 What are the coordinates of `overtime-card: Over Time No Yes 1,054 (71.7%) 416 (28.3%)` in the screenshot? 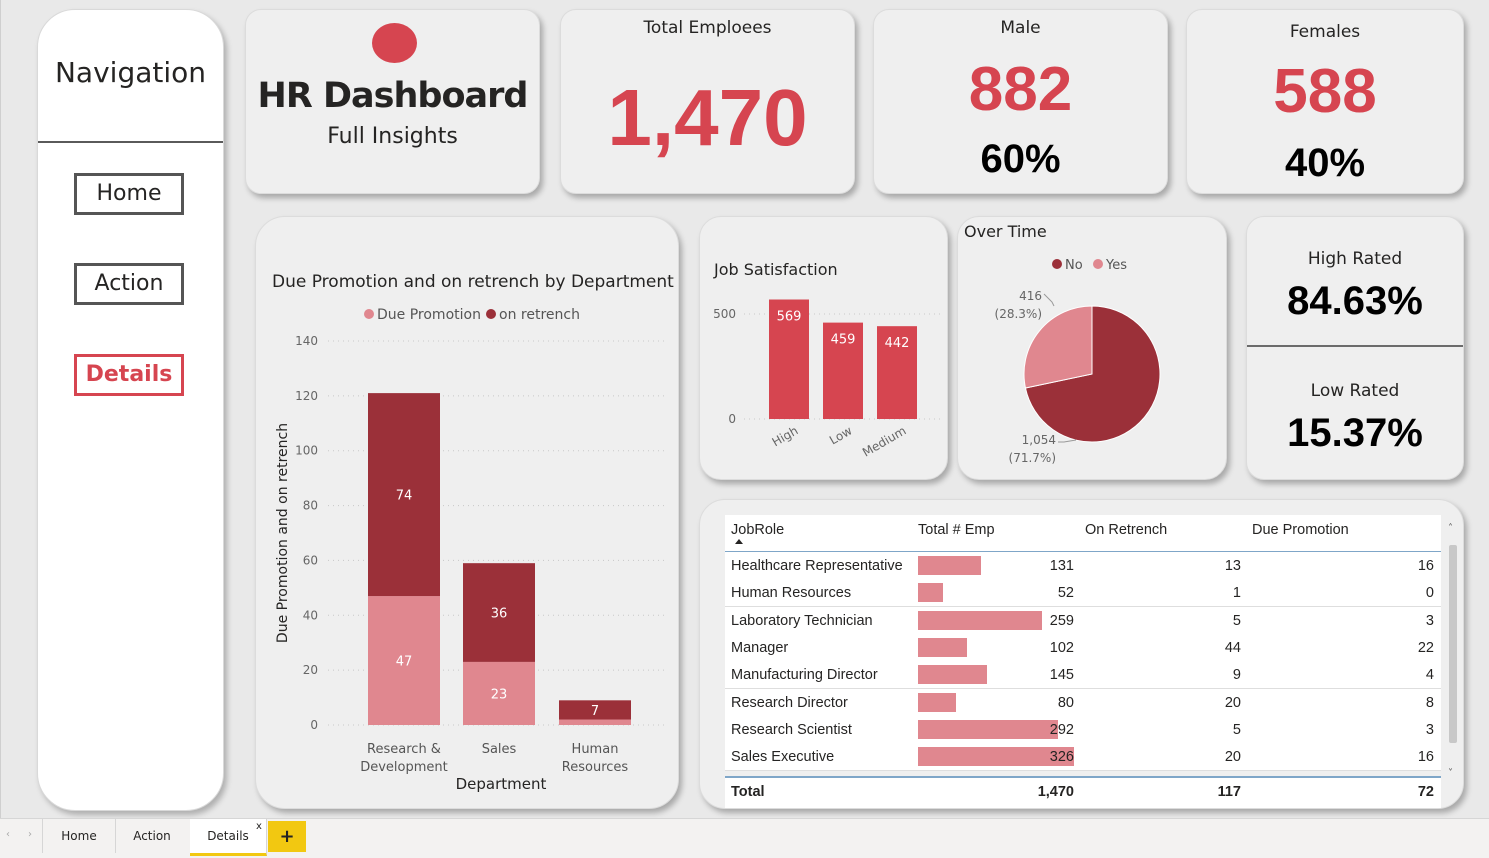 It's located at (1092, 348).